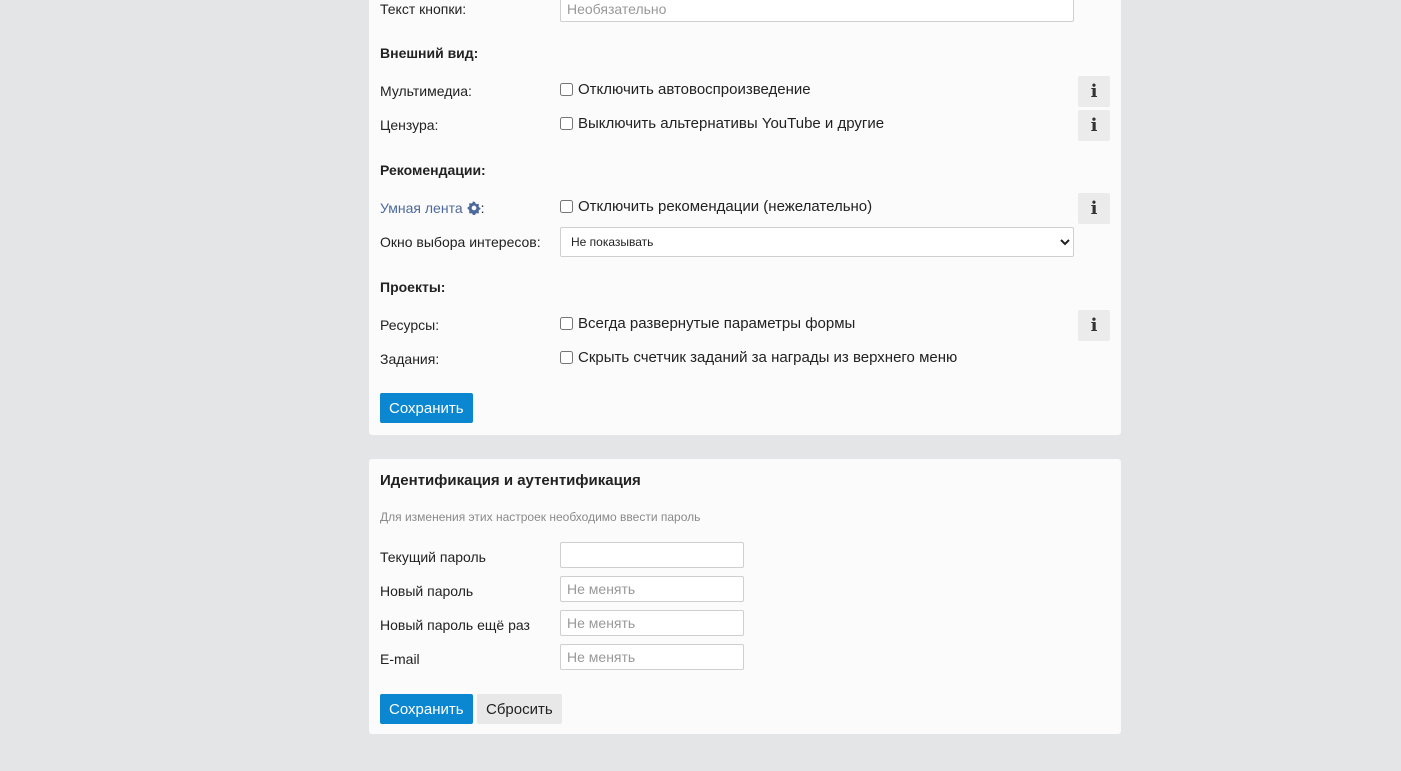  What do you see at coordinates (426, 709) in the screenshot?
I see `auth-save-button: Сохранить` at bounding box center [426, 709].